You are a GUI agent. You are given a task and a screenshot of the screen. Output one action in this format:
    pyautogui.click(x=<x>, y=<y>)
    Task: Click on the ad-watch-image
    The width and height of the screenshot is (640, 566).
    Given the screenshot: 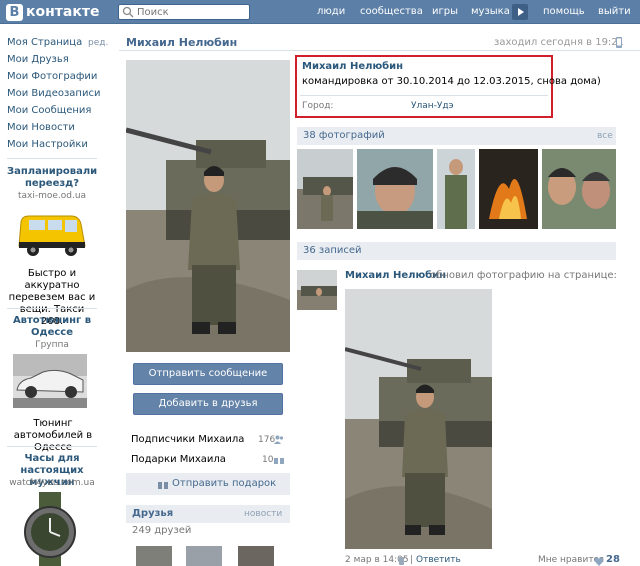 What is the action you would take?
    pyautogui.click(x=50, y=529)
    